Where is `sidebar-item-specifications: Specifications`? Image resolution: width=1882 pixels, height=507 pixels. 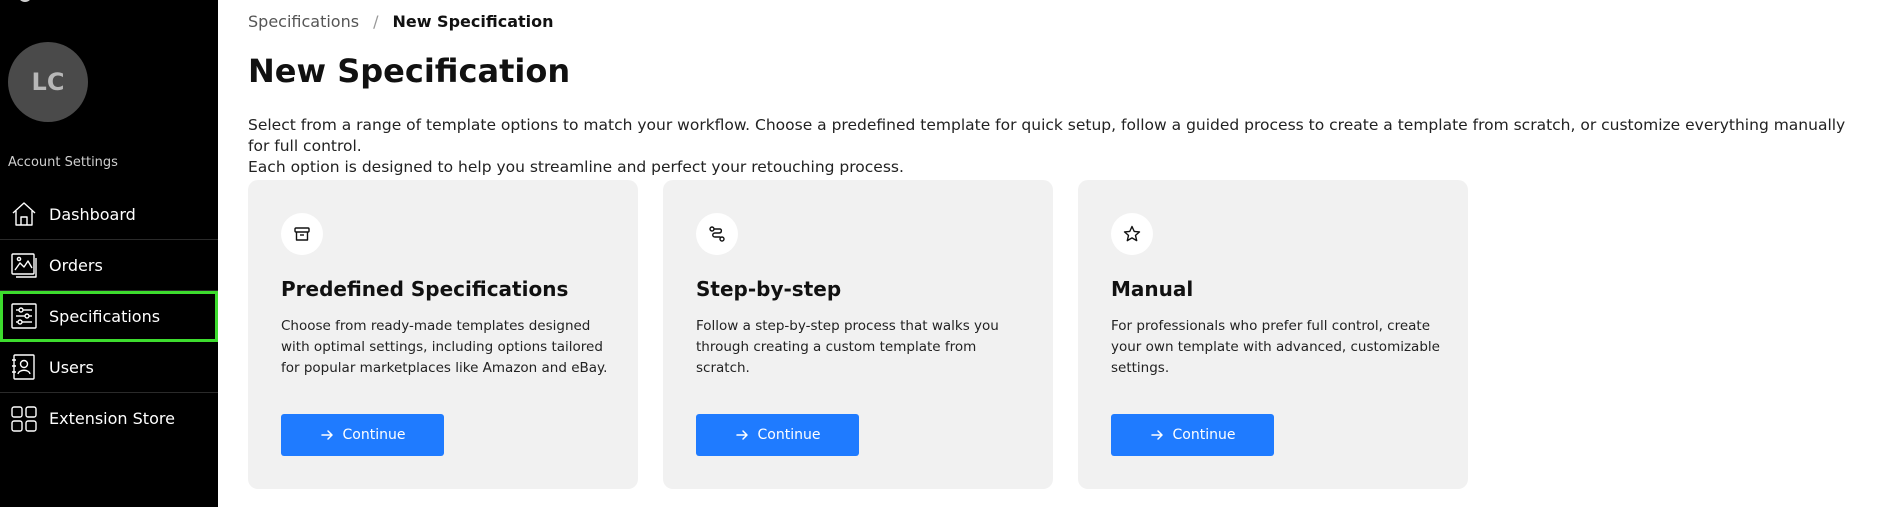 sidebar-item-specifications: Specifications is located at coordinates (109, 316).